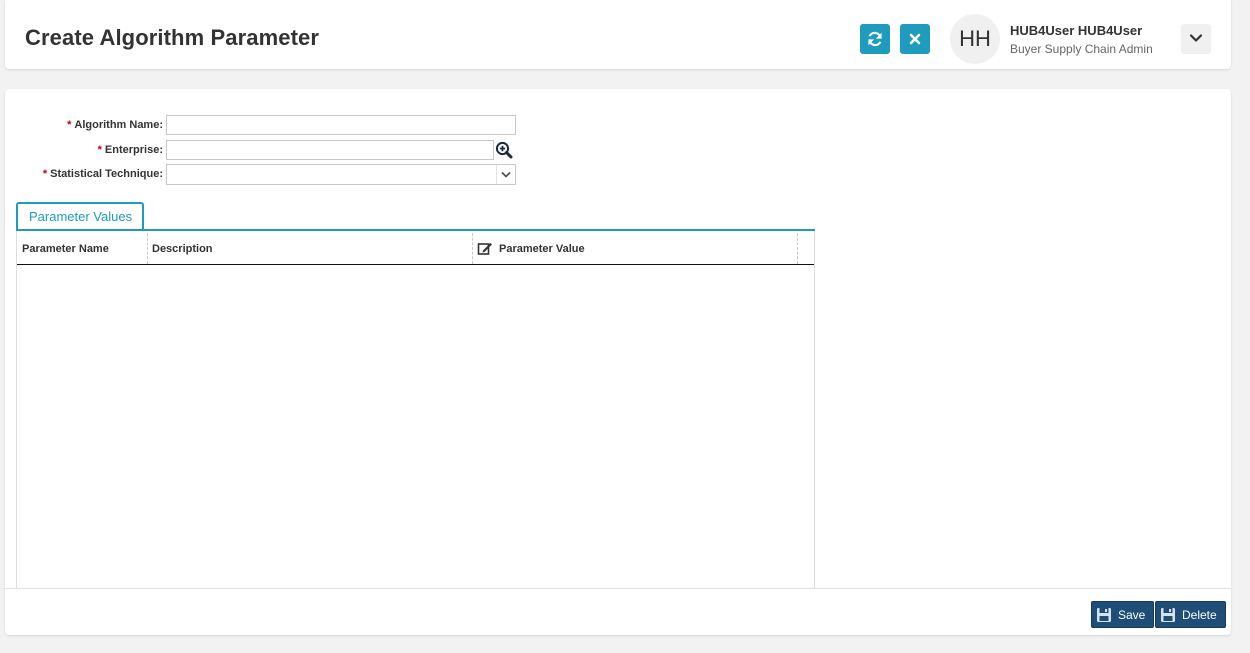  Describe the element at coordinates (1076, 30) in the screenshot. I see `user-name: HUB4User HUB4User` at that location.